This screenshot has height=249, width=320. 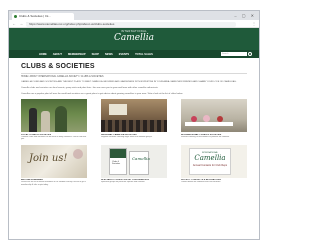 I want to click on booklet-text: Clubs & Societies, so click(x=116, y=163).